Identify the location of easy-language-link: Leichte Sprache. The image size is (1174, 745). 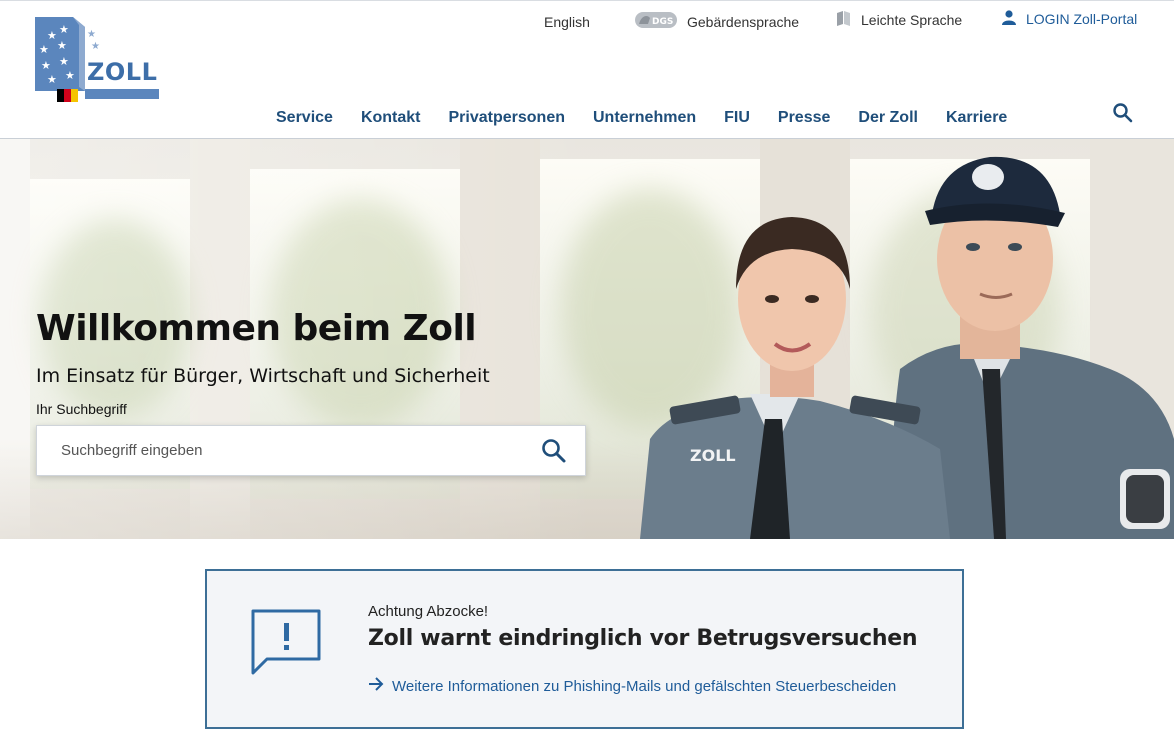
(899, 20).